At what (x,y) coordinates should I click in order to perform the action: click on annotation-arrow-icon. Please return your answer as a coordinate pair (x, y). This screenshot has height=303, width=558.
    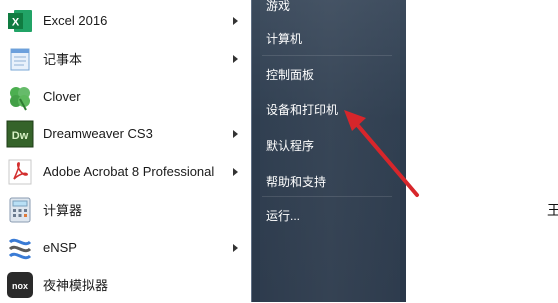
    Looking at the image, I should click on (381, 153).